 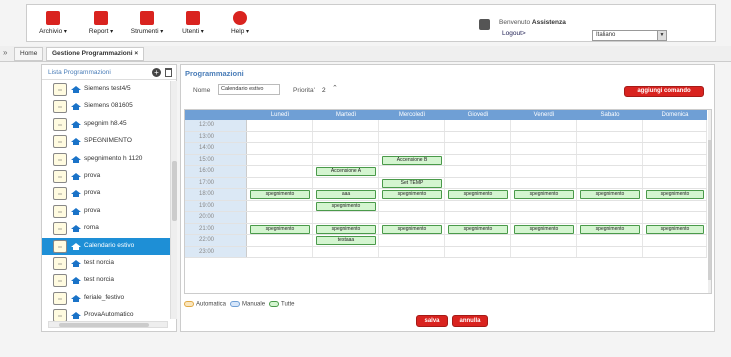 What do you see at coordinates (629, 35) in the screenshot?
I see `language-select: Italiano ▼` at bounding box center [629, 35].